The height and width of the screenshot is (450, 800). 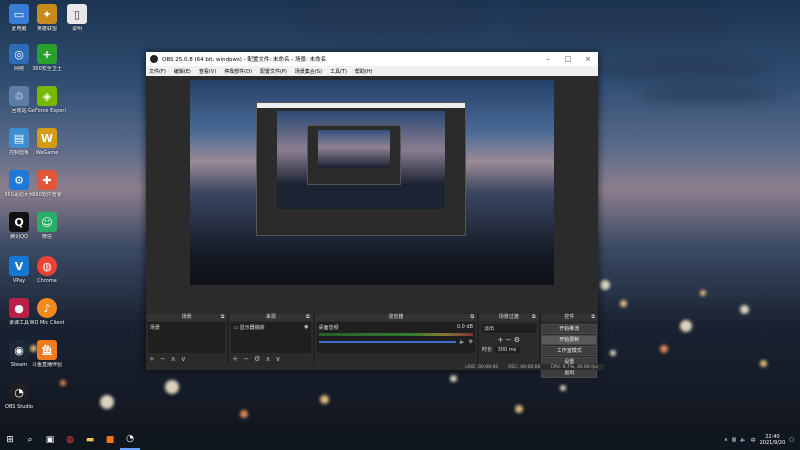 What do you see at coordinates (772, 443) in the screenshot?
I see `clock-date: 2021/9/20` at bounding box center [772, 443].